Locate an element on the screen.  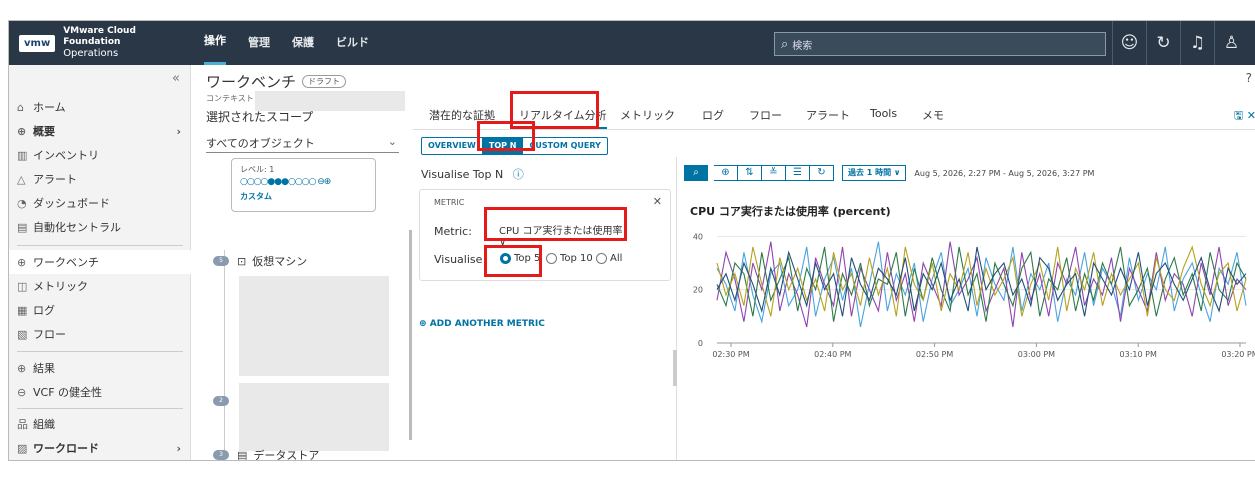
sidebar-item-alerts: △ アラート is located at coordinates (100, 179).